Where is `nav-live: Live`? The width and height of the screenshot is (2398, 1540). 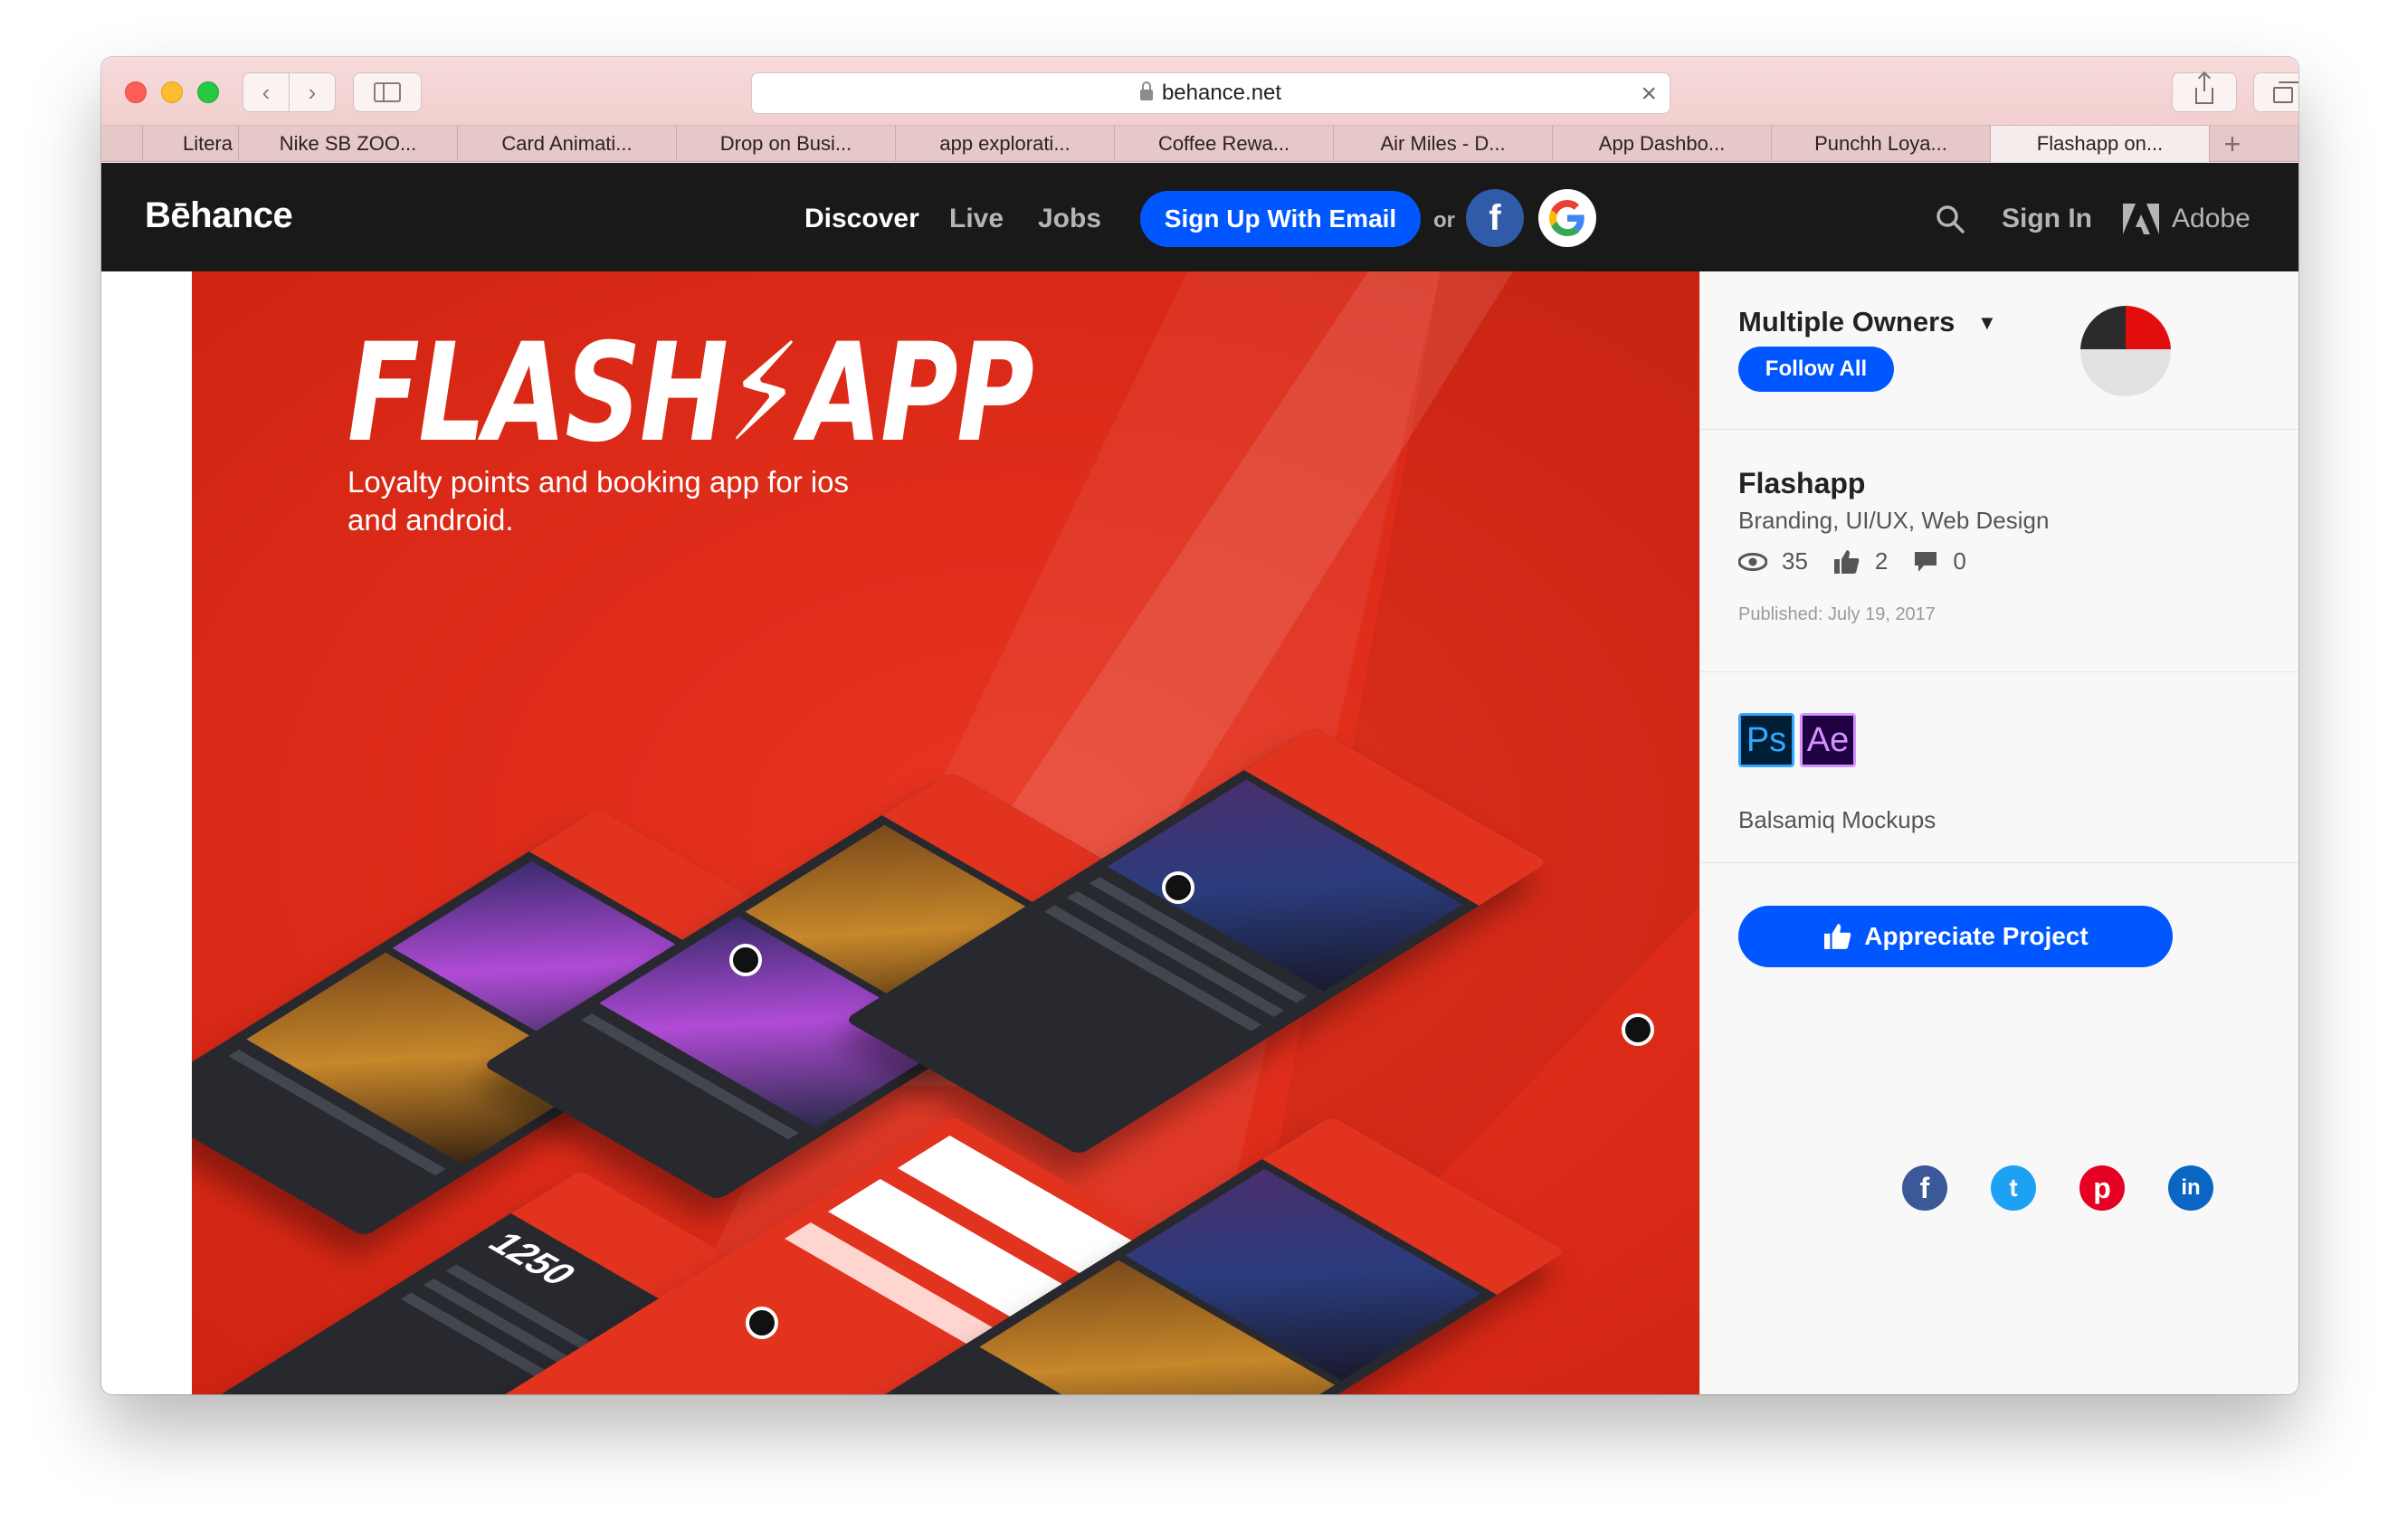 nav-live: Live is located at coordinates (976, 219).